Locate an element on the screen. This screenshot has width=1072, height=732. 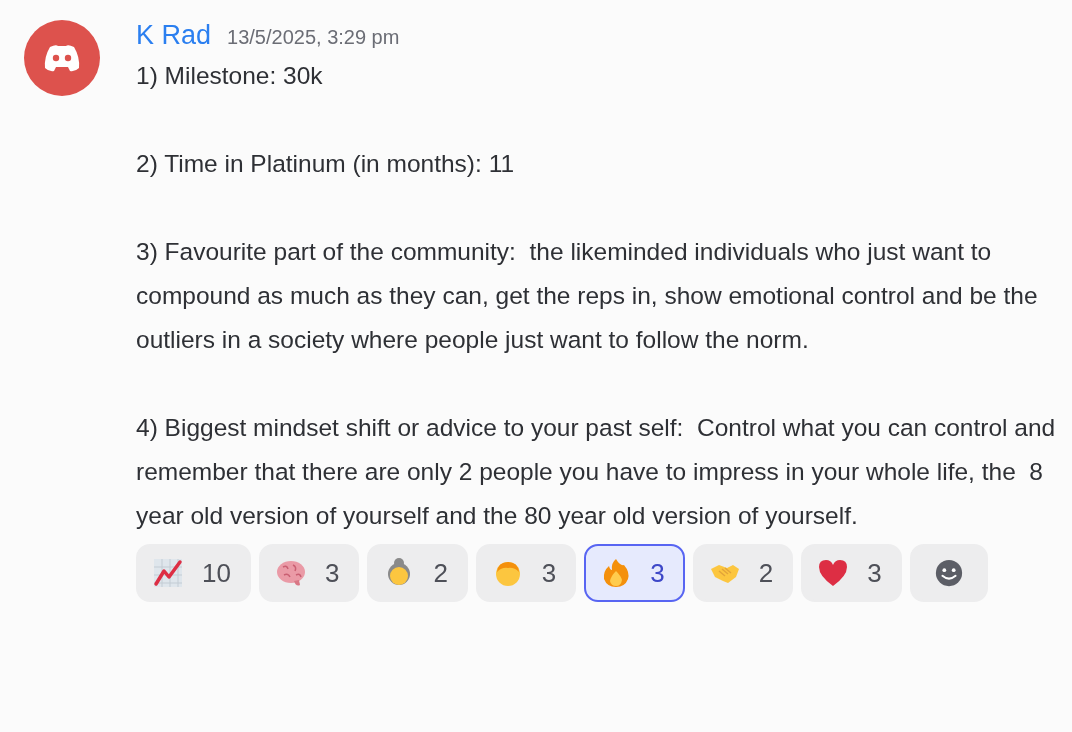
timestamp: 13/5/2025, 3:29 pm is located at coordinates (313, 37).